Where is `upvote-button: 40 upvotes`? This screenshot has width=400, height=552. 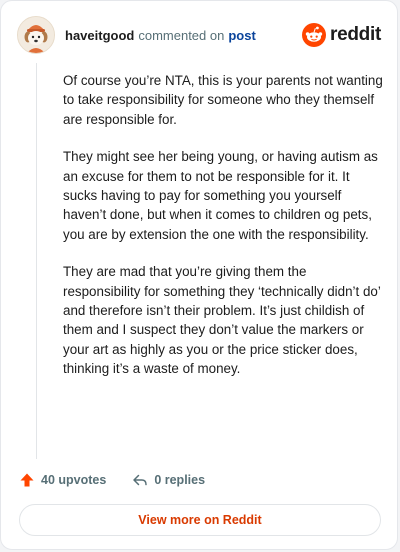 upvote-button: 40 upvotes is located at coordinates (62, 480).